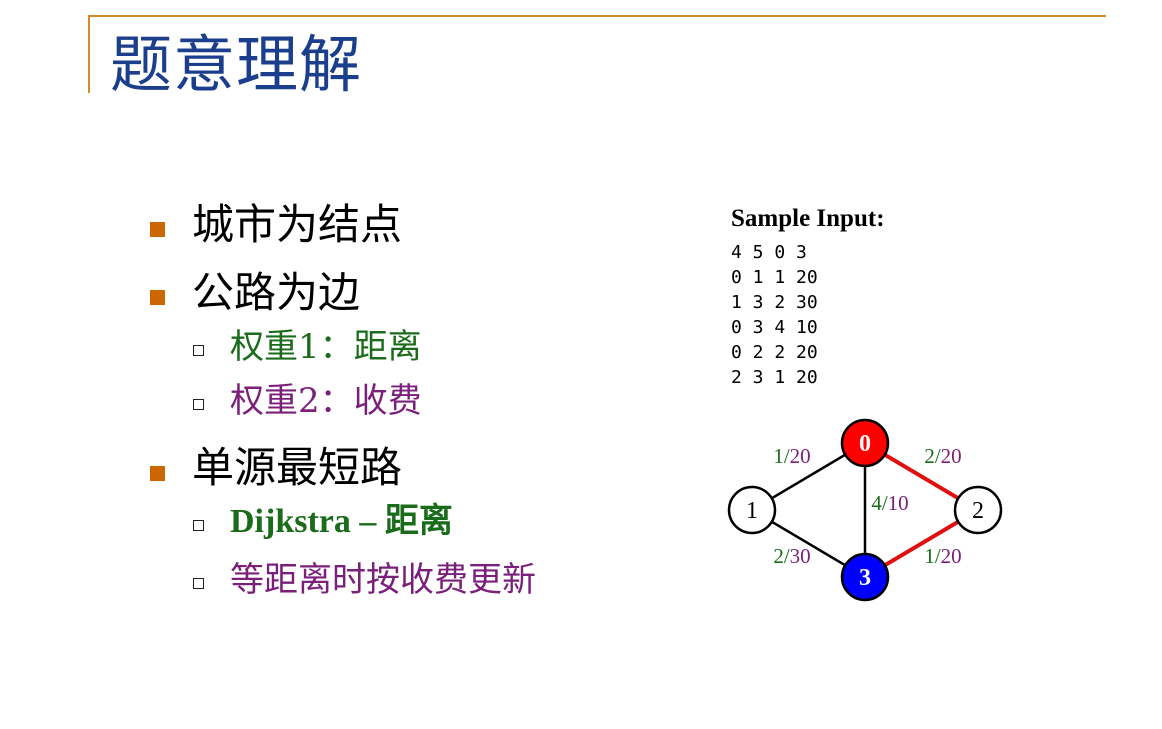 This screenshot has width=1162, height=729. Describe the element at coordinates (889, 503) in the screenshot. I see `edge-label-0-3: 4/10` at that location.